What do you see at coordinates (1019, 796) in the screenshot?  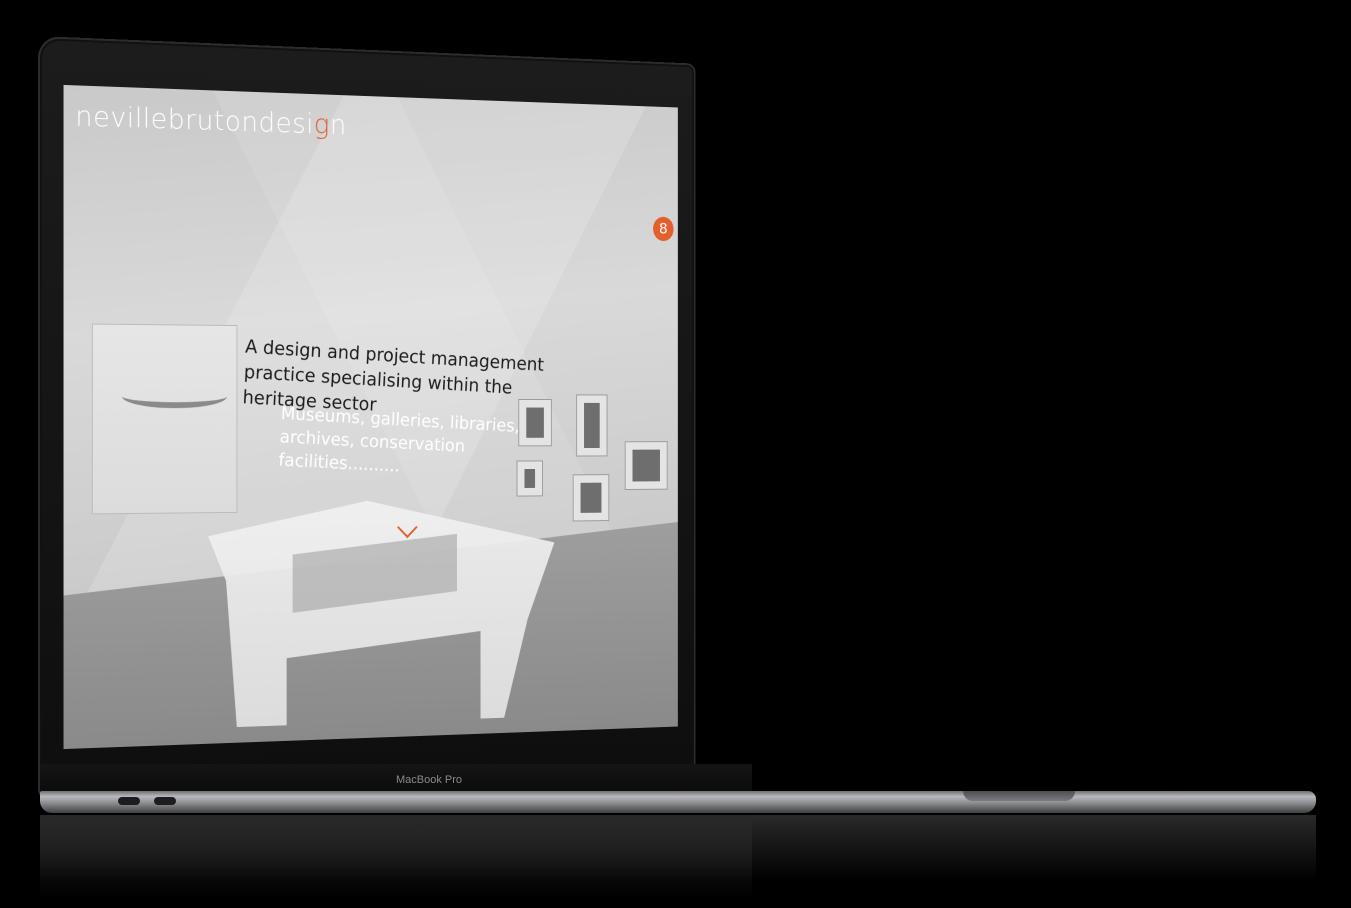 I see `lid-opening-notch` at bounding box center [1019, 796].